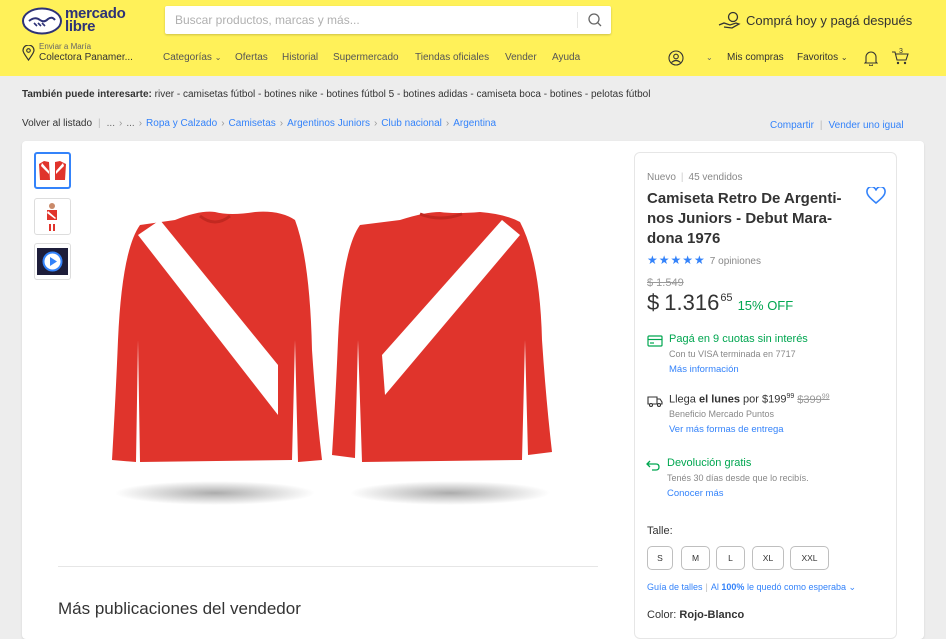 This screenshot has height=639, width=946. I want to click on price-integer: 1.316, so click(692, 302).